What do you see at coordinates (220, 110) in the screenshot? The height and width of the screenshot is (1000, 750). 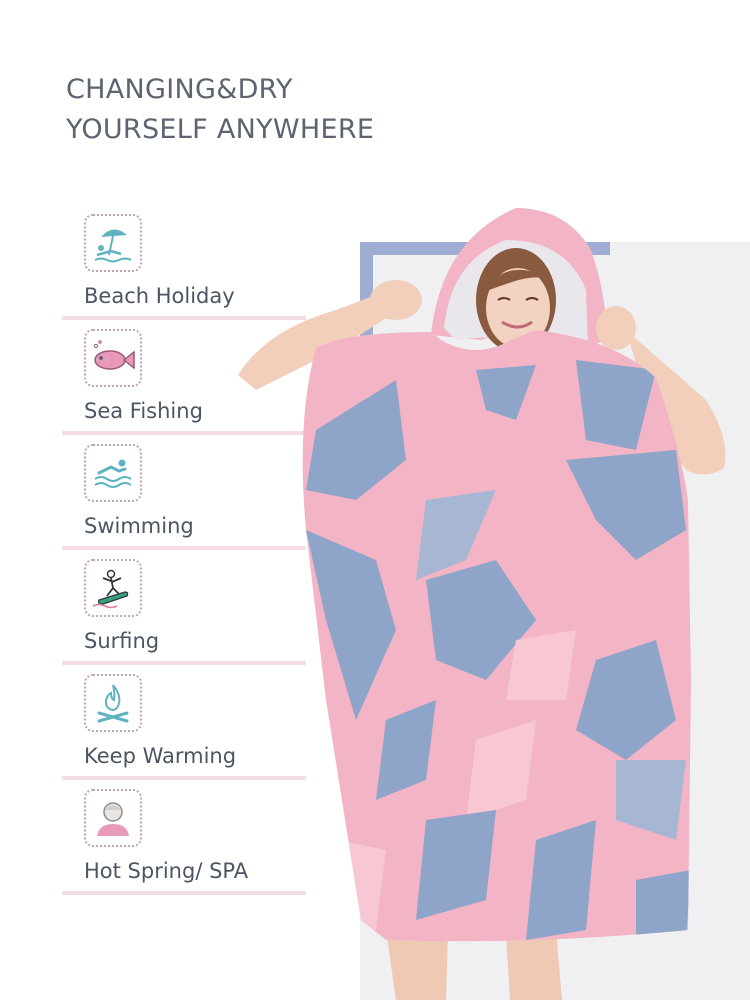 I see `headline: CHANGING&DRY YOURSELF ANYWHERE` at bounding box center [220, 110].